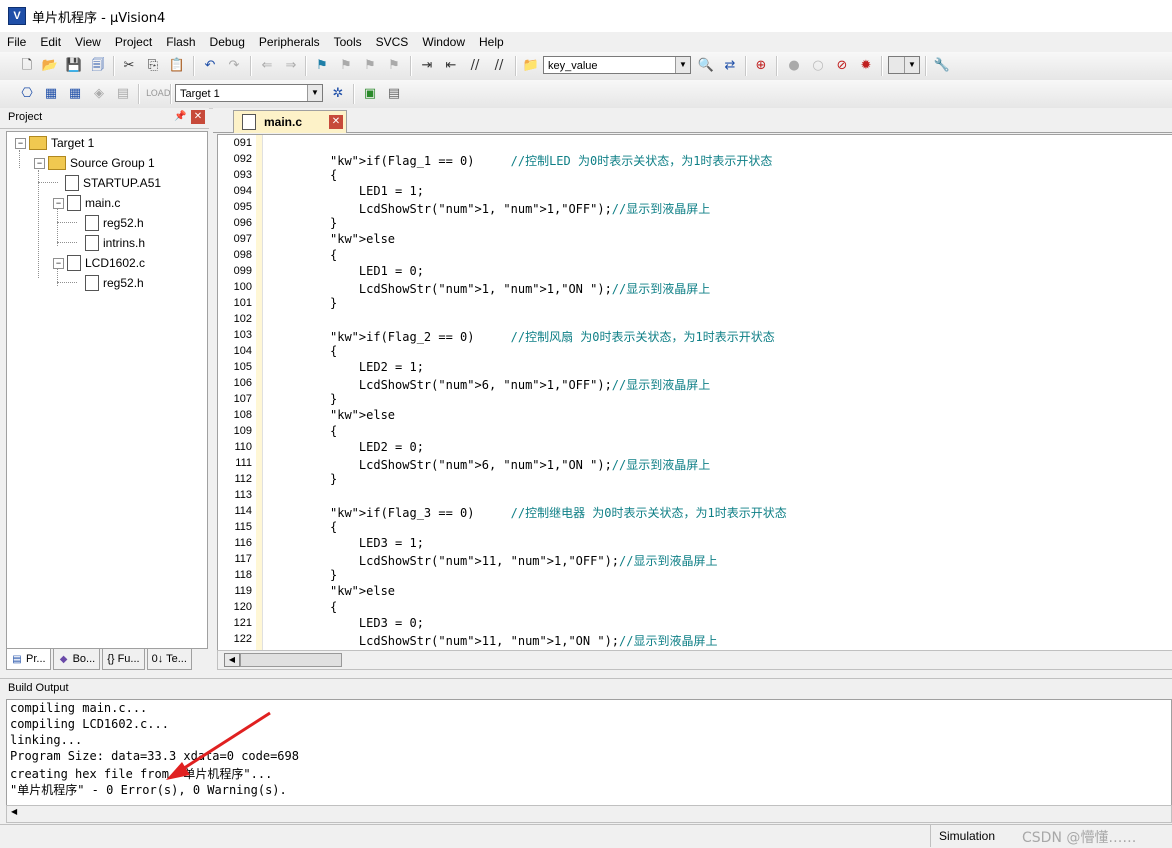 The width and height of the screenshot is (1172, 848). What do you see at coordinates (394, 94) in the screenshot?
I see `select-device-icon: ▤` at bounding box center [394, 94].